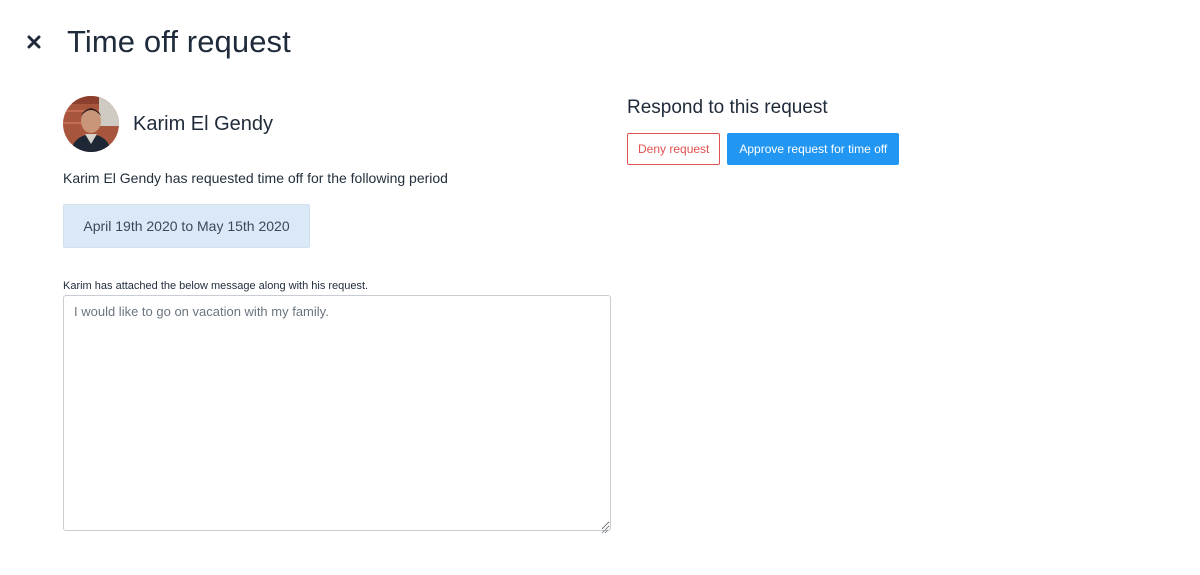 The image size is (1200, 575). I want to click on page-title: Time off request, so click(179, 41).